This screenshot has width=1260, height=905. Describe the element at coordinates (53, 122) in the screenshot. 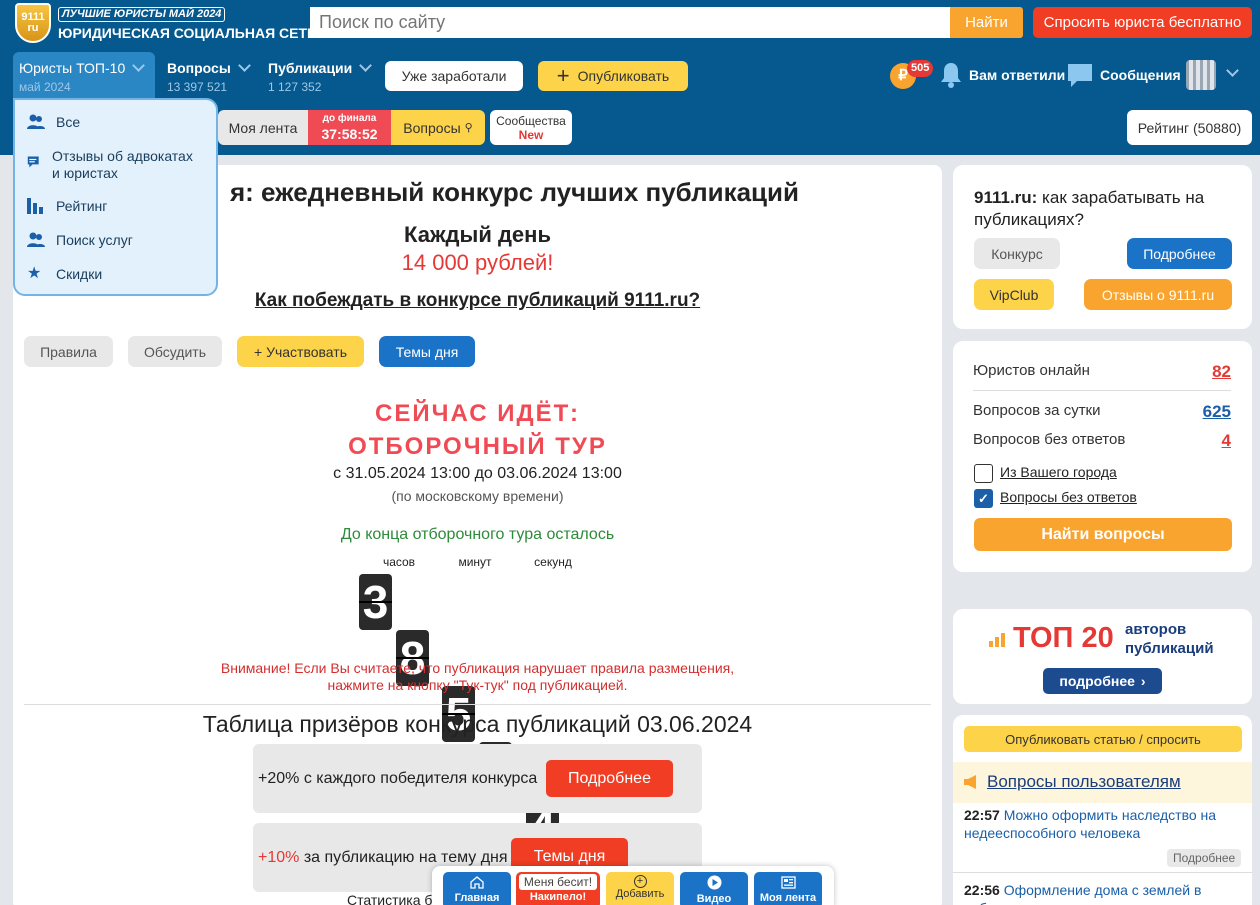

I see `dropdown-item-all: Все` at that location.